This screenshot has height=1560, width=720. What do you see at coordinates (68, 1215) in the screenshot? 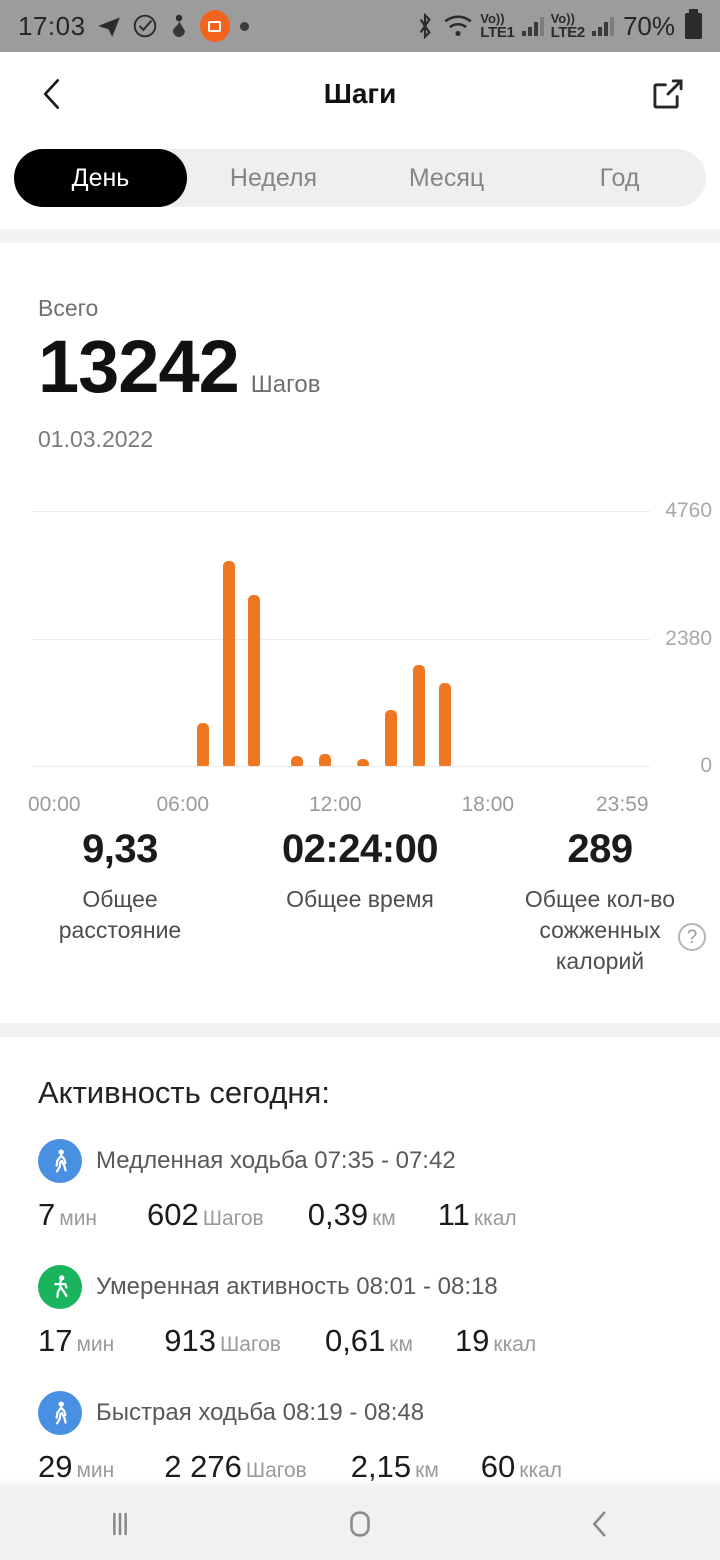
I see `metric-duration: 7 мин` at bounding box center [68, 1215].